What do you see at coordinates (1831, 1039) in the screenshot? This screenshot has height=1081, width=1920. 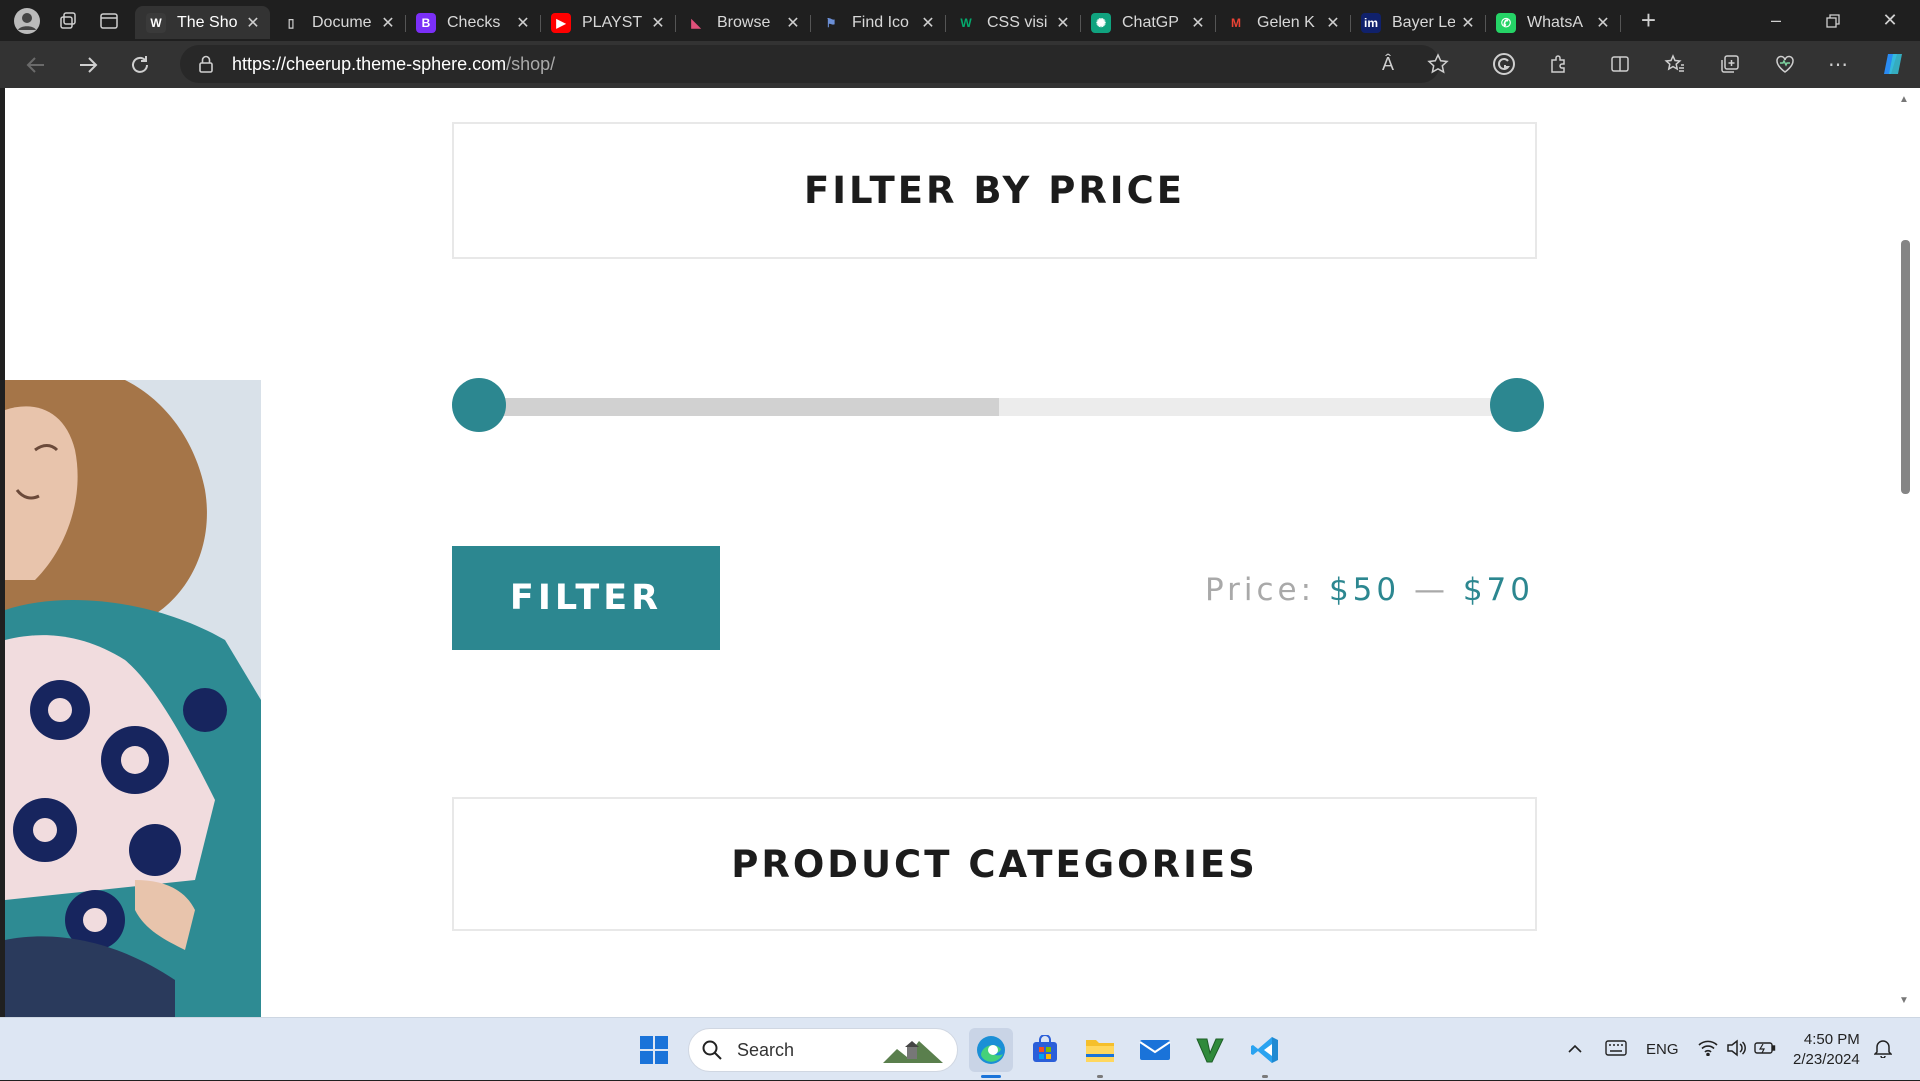 I see `clock-time: 4:50 PM` at bounding box center [1831, 1039].